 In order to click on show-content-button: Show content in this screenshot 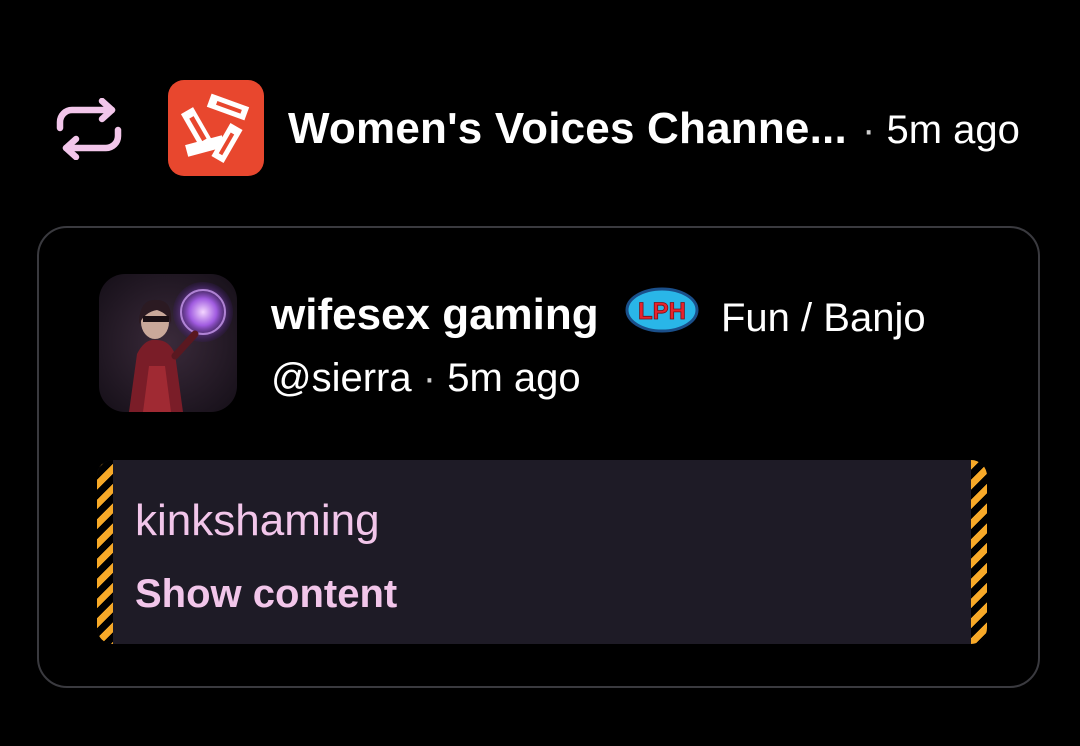, I will do `click(266, 594)`.